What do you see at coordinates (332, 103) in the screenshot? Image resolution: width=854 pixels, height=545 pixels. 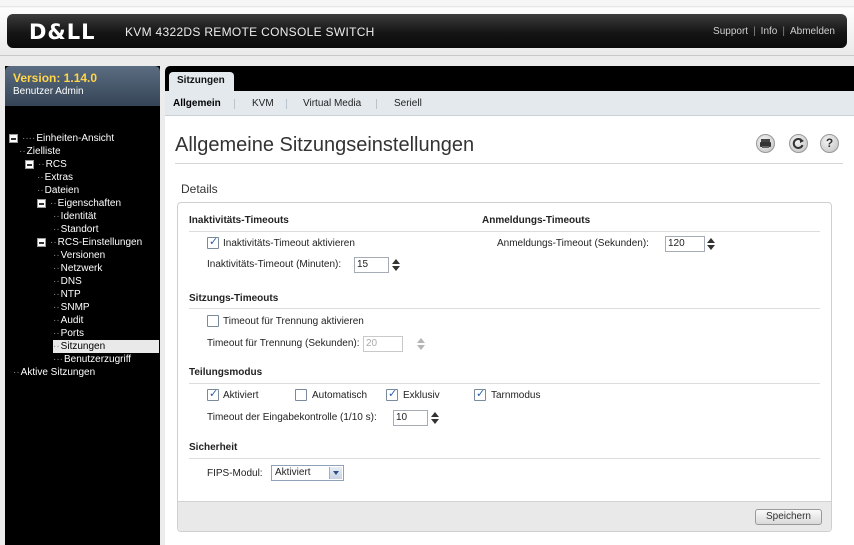 I see `tab-virtual-media: Virtual Media` at bounding box center [332, 103].